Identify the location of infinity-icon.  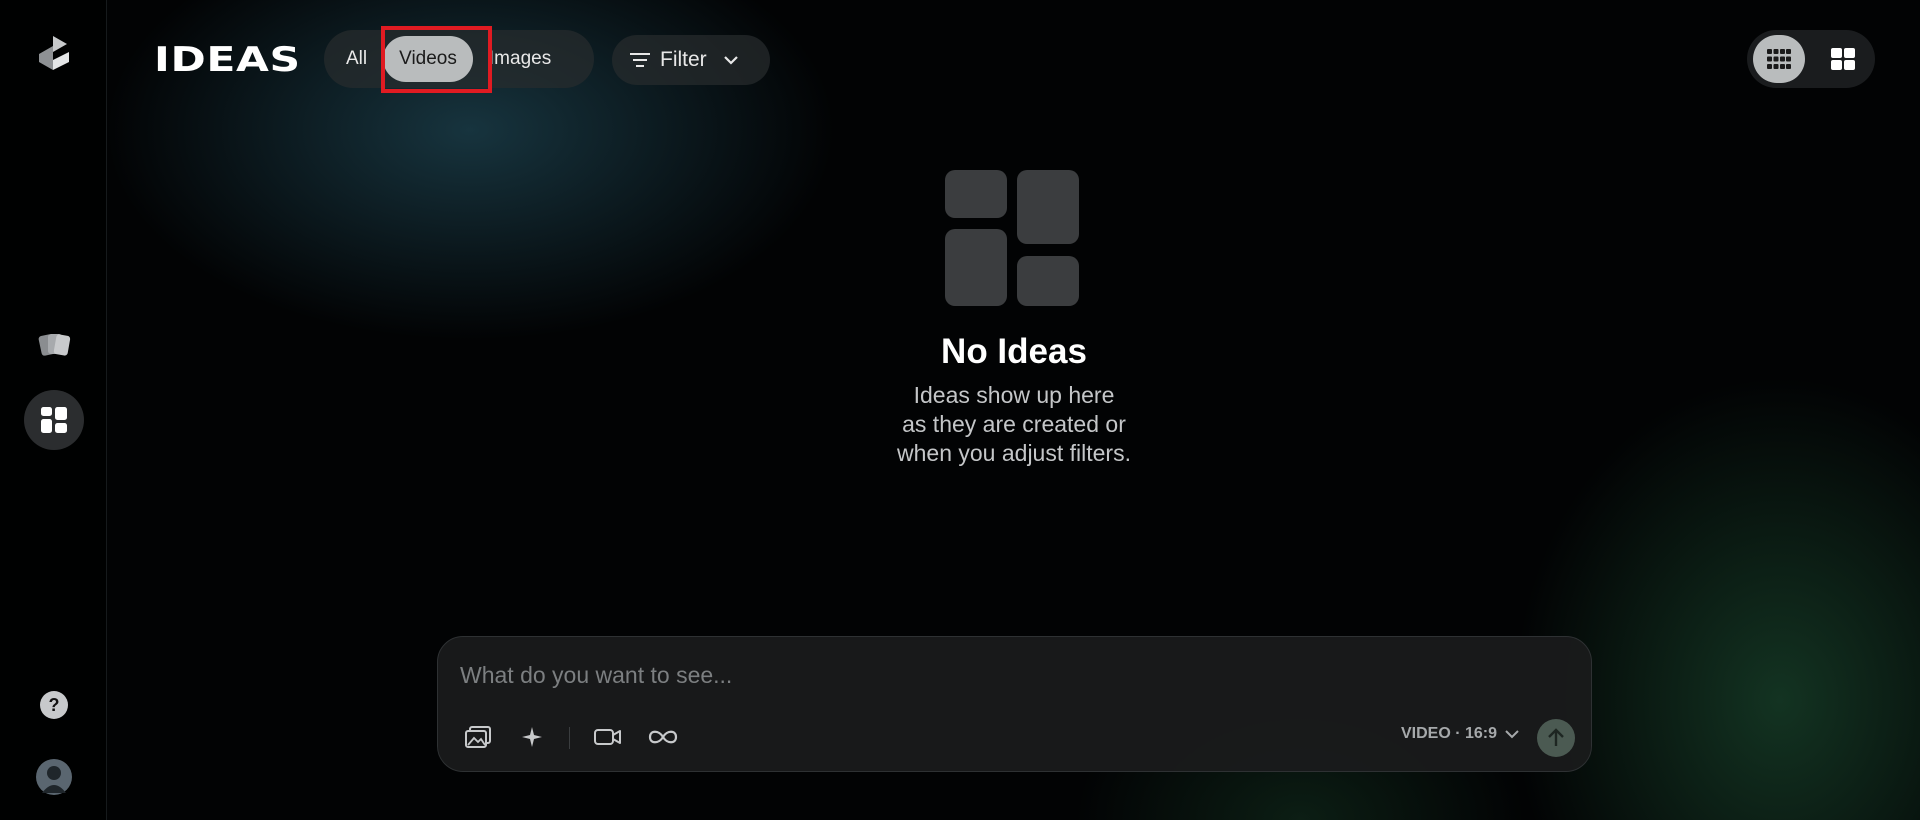
(663, 737).